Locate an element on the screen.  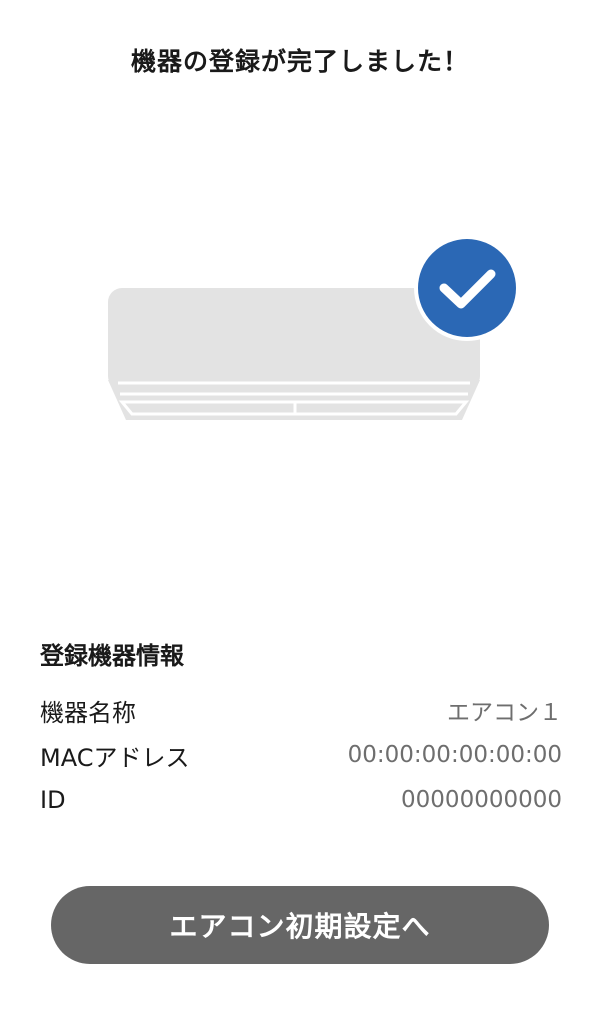
info-row-mac-address: MACアドレス 00:00:00:00:00:00 is located at coordinates (301, 755).